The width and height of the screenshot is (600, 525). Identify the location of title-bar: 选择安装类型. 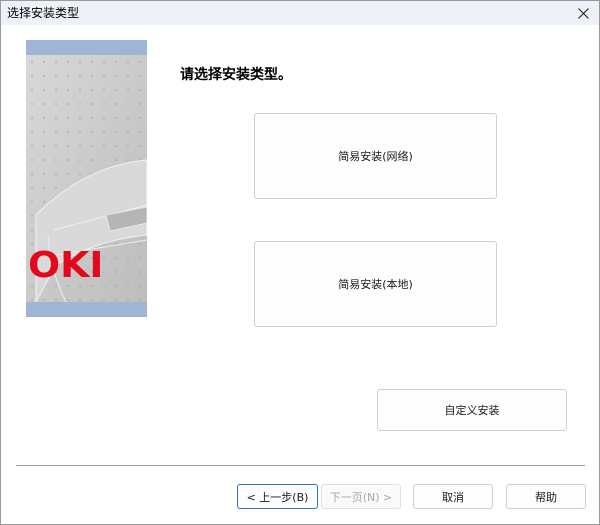
(300, 13).